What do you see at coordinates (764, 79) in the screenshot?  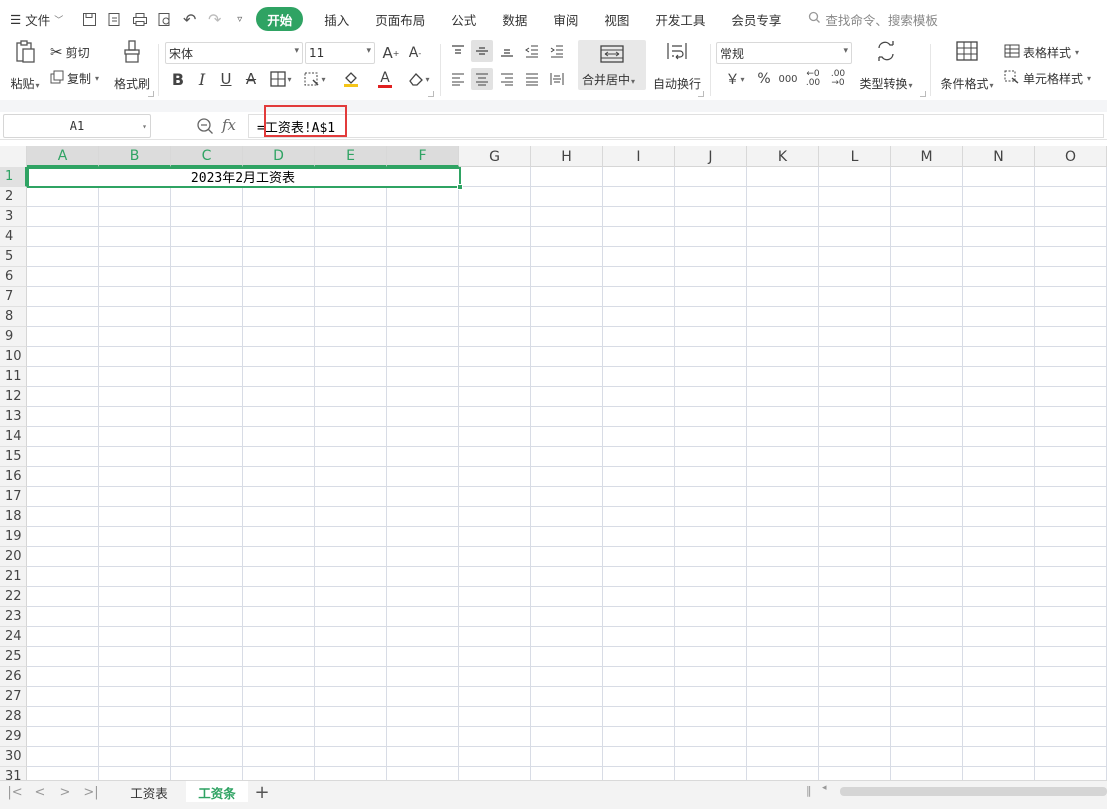 I see `percent-icon: %` at bounding box center [764, 79].